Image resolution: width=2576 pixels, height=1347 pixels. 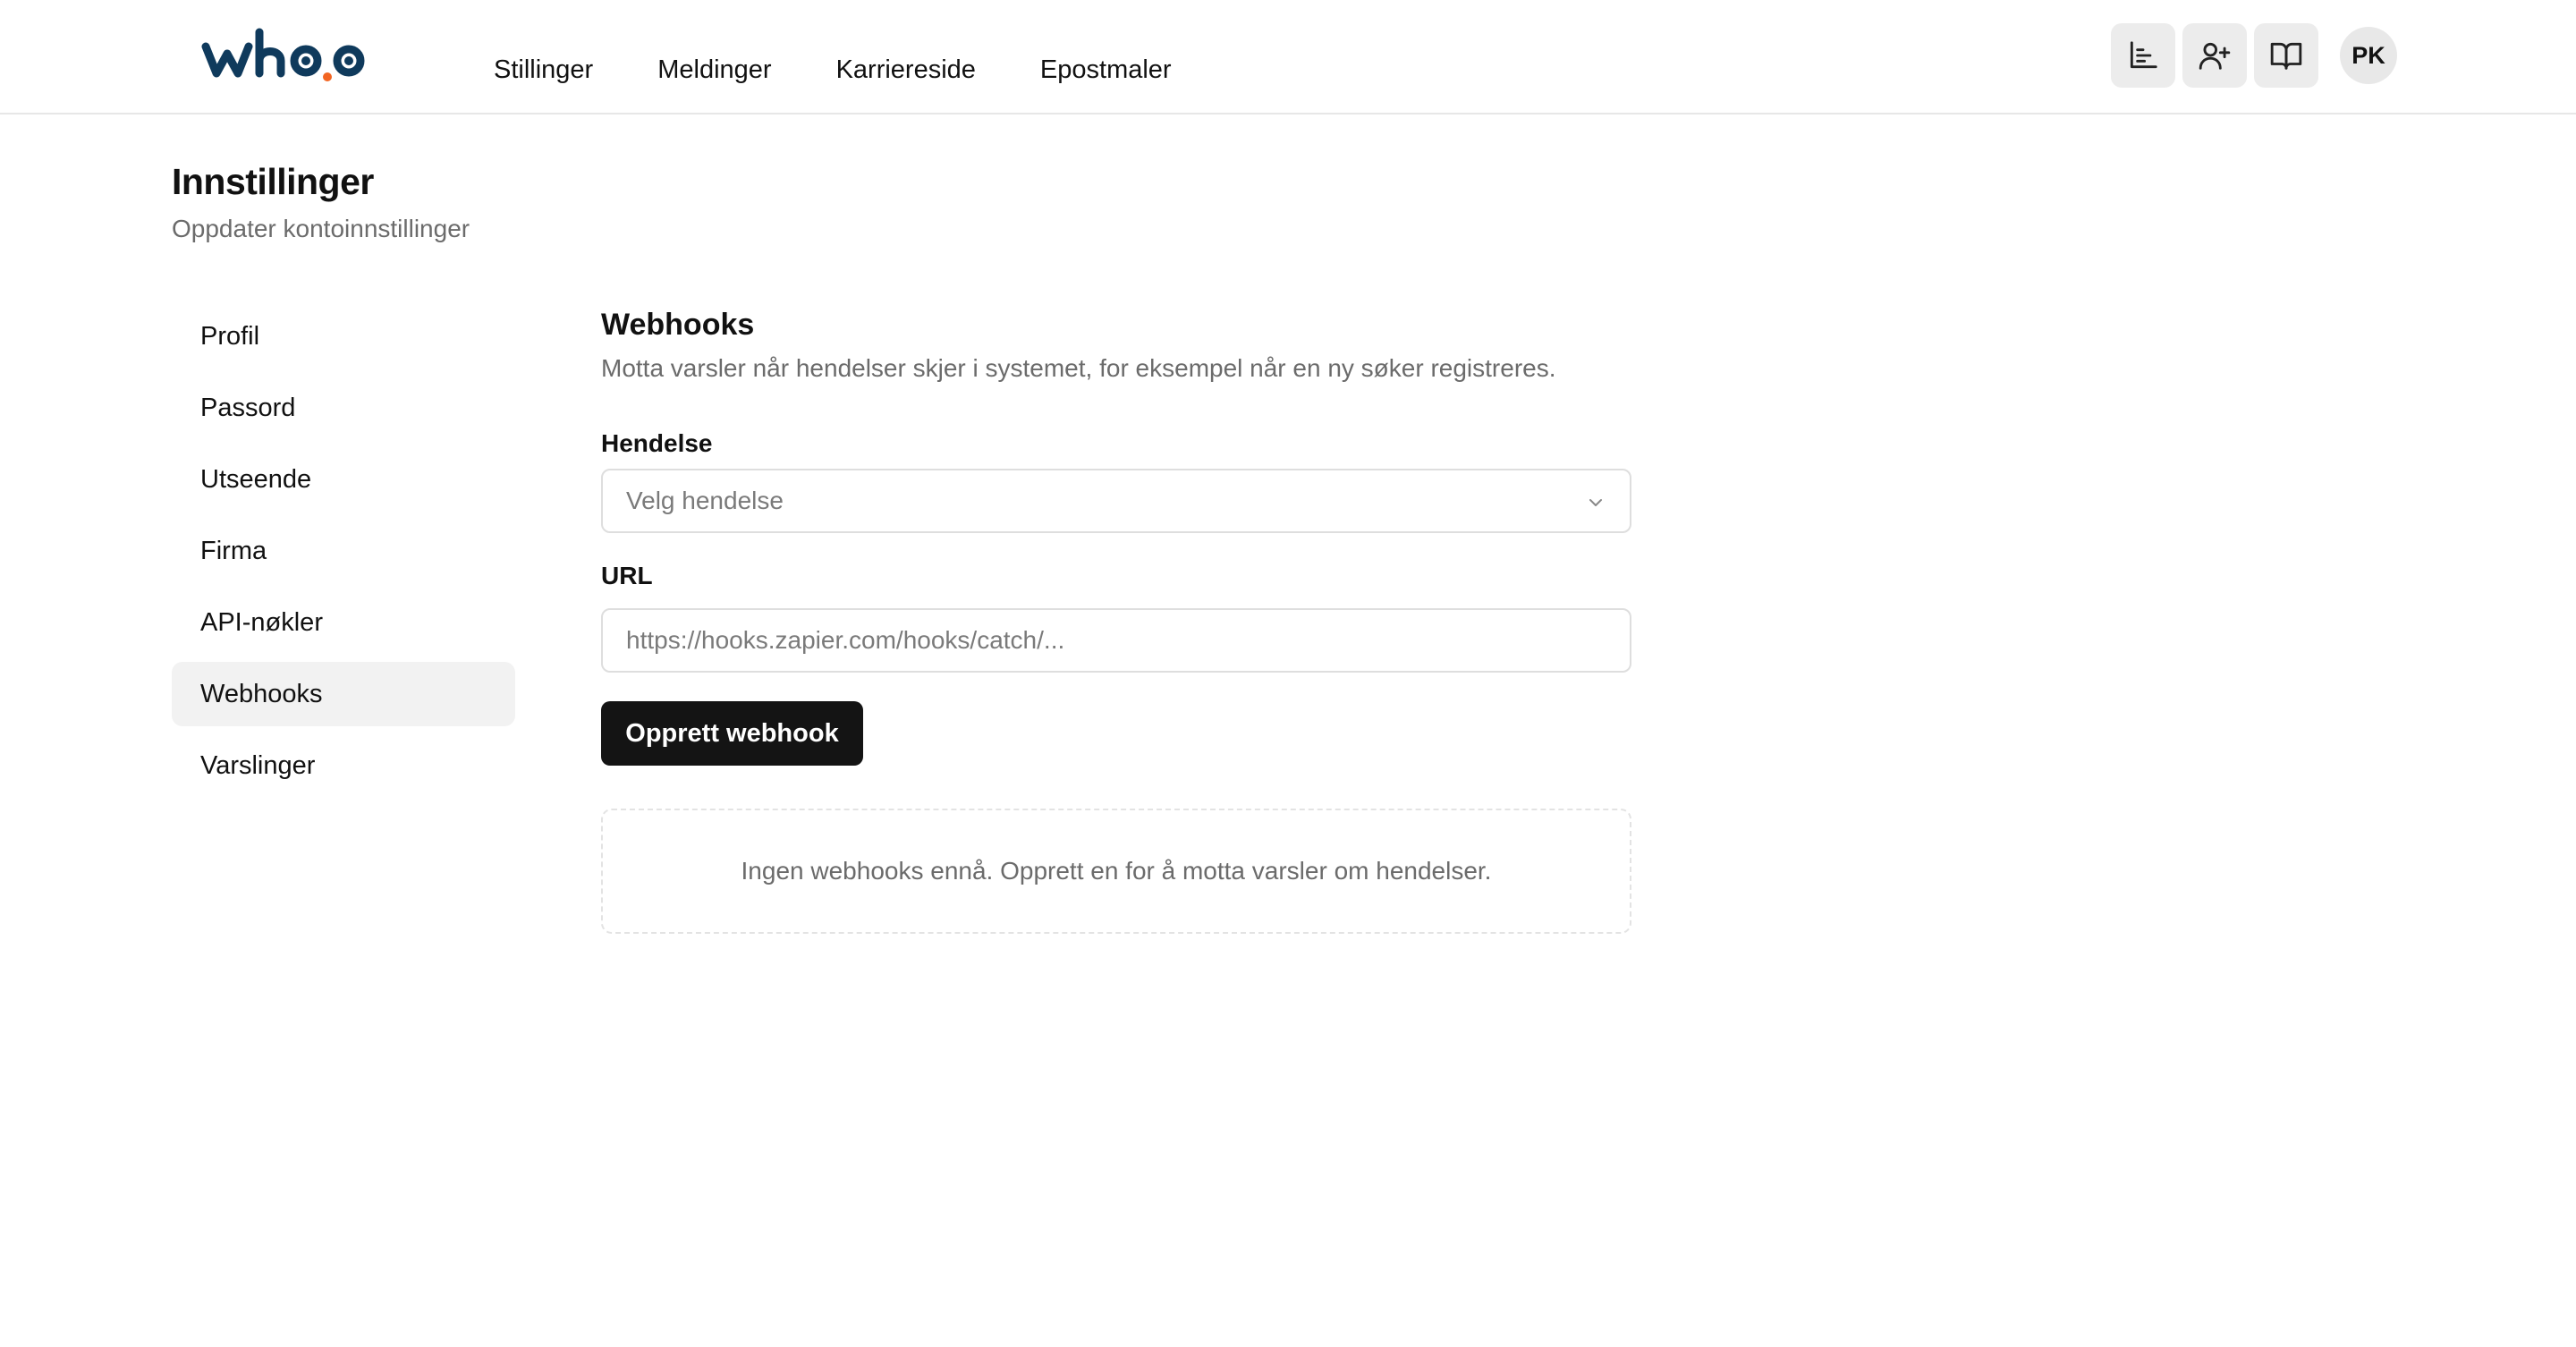 I want to click on sidebar-item-api-nokler: API-nøkler, so click(x=343, y=622).